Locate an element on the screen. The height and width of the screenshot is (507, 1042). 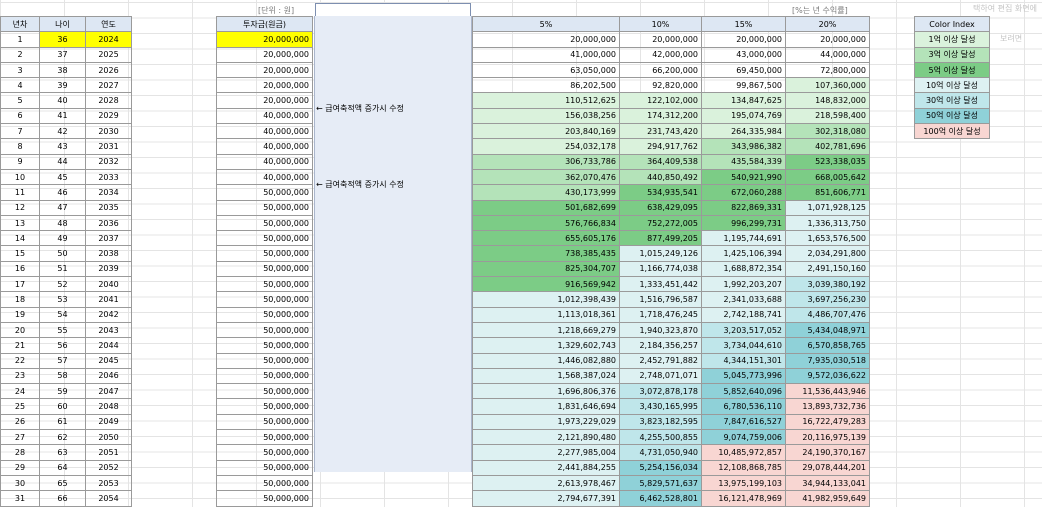
cell-age: 44 is located at coordinates (62, 161).